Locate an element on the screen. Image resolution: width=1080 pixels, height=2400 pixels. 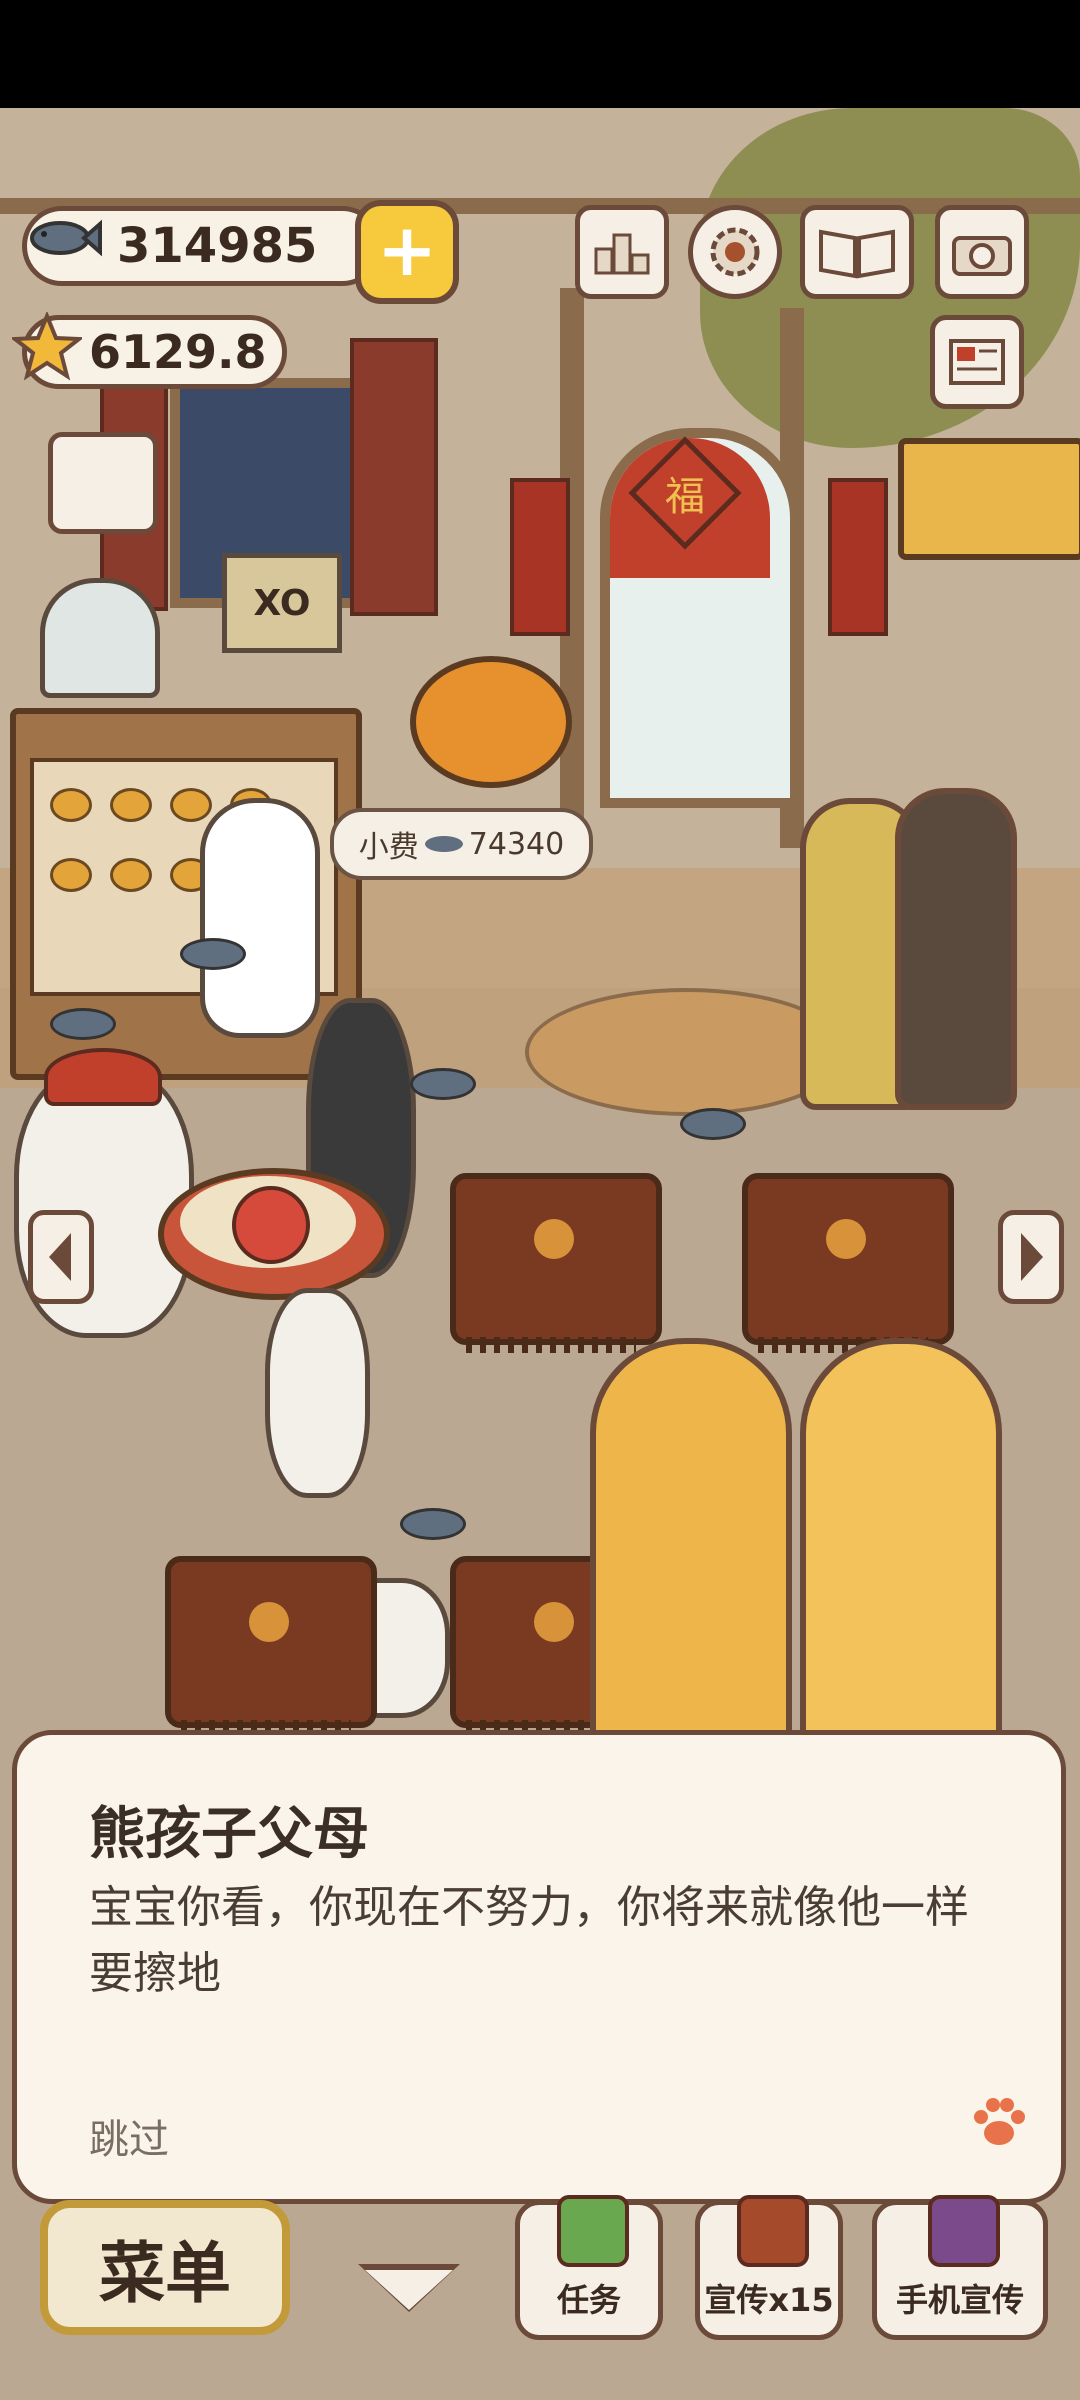
dialog-text: 宝宝你看，你现在不努力，你将来就像他一样要擦地 is located at coordinates (529, 1940).